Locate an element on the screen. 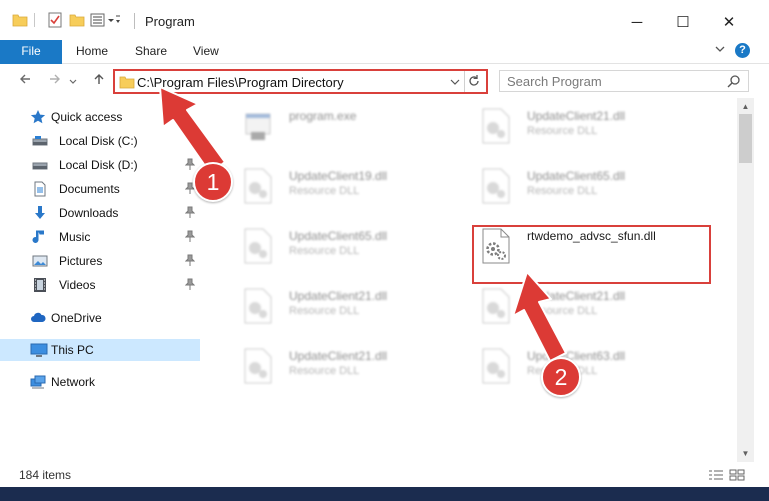 The height and width of the screenshot is (501, 769). sidebar-item-videos: Videos is located at coordinates (100, 285).